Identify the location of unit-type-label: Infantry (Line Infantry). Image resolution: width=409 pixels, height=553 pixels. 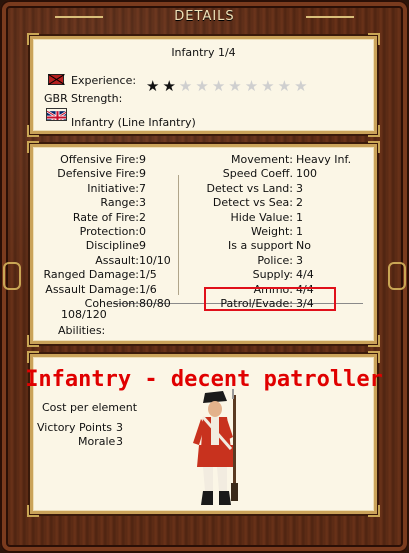
(133, 122).